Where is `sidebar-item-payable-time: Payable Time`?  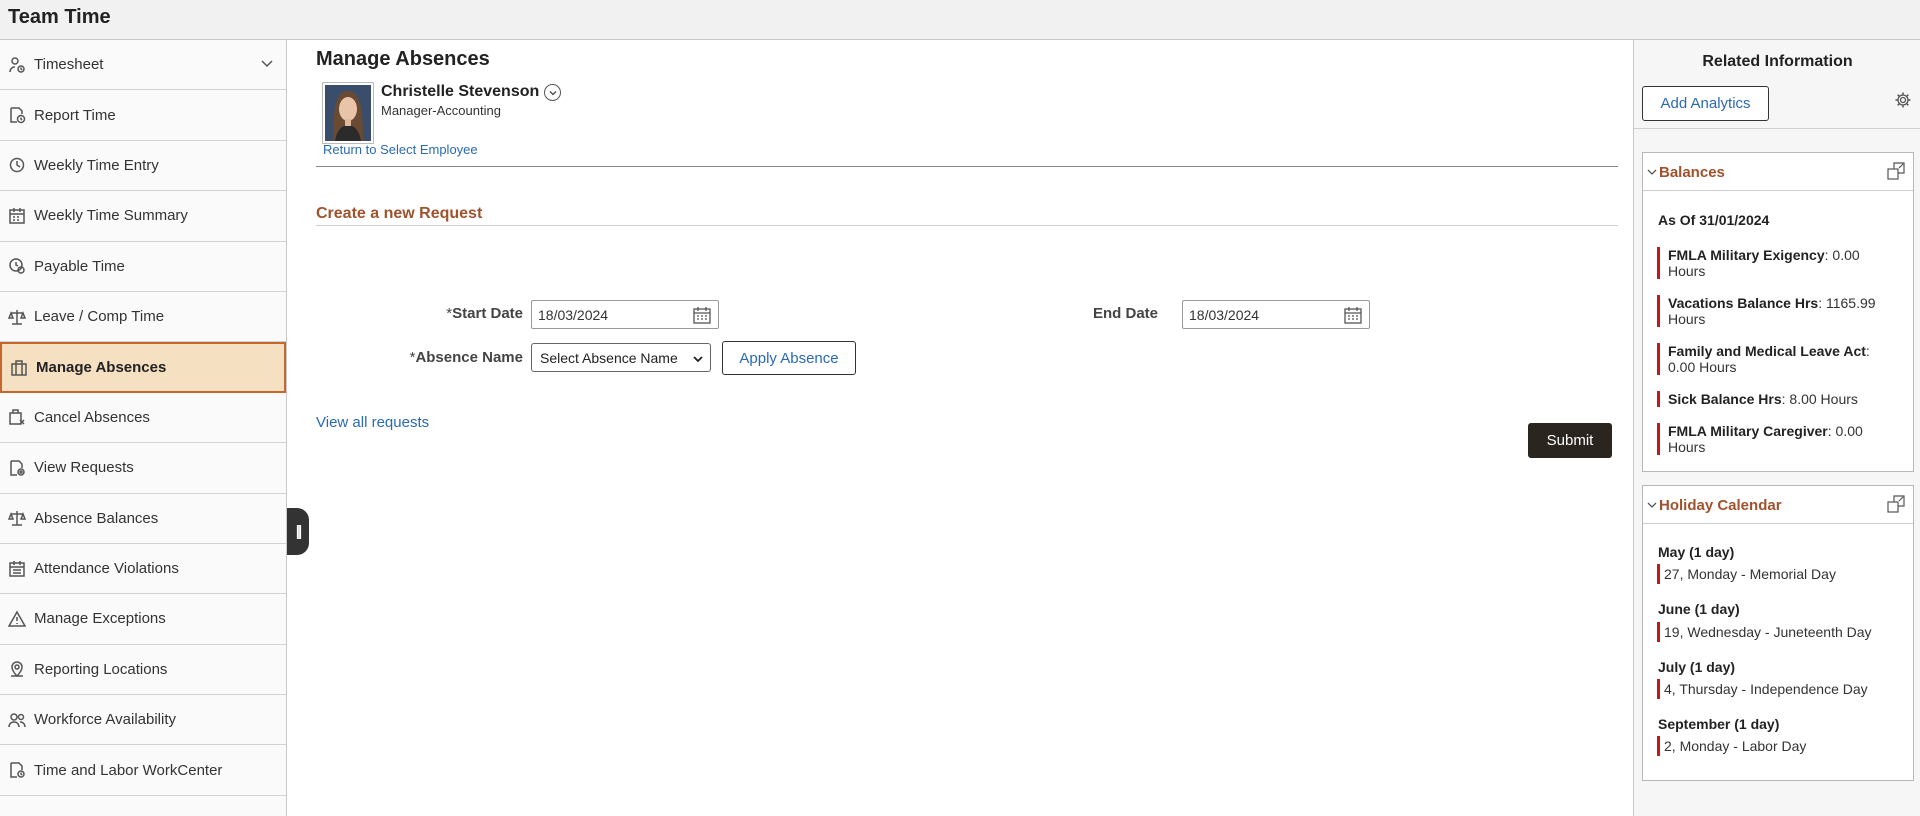
sidebar-item-payable-time: Payable Time is located at coordinates (143, 267).